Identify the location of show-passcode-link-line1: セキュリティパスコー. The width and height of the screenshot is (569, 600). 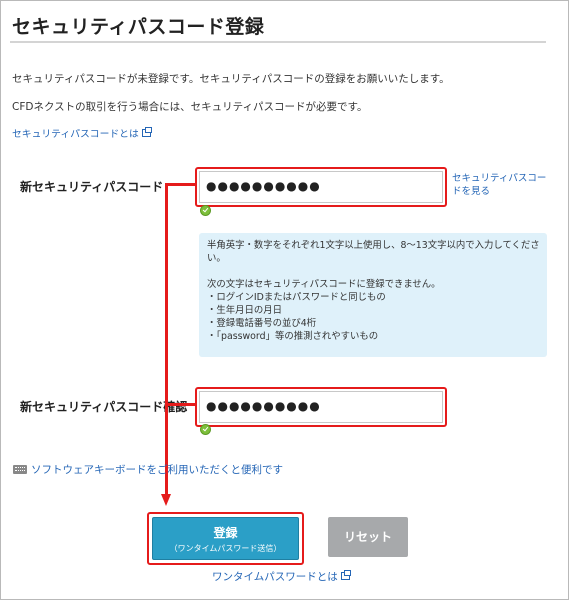
(502, 178).